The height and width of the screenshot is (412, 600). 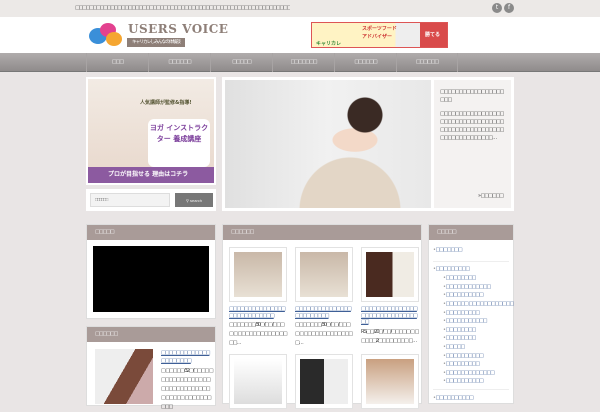 I want to click on sports-food-banner: スポーツフード アドバイザー キャリカレ 勝てる, so click(x=379, y=35).